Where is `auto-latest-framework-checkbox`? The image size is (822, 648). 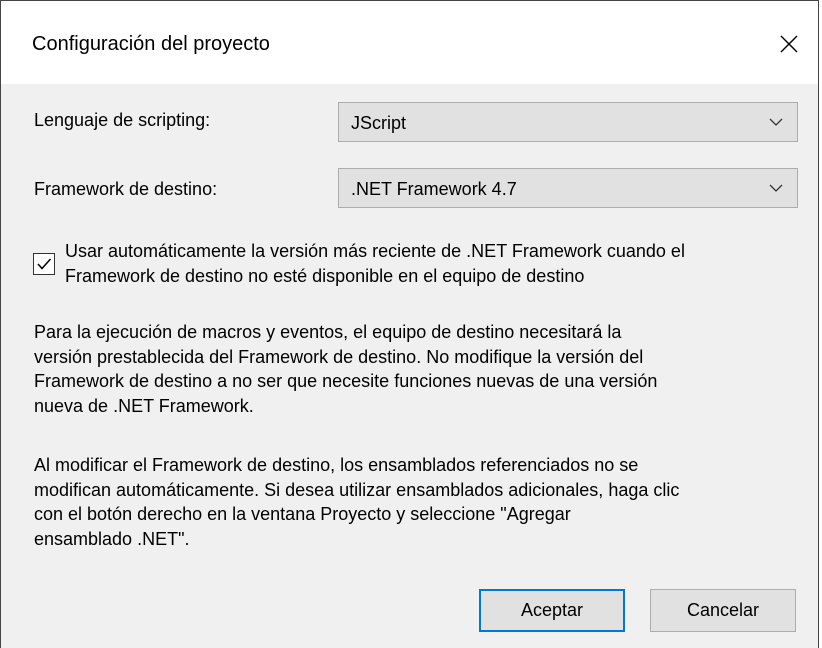
auto-latest-framework-checkbox is located at coordinates (44, 264).